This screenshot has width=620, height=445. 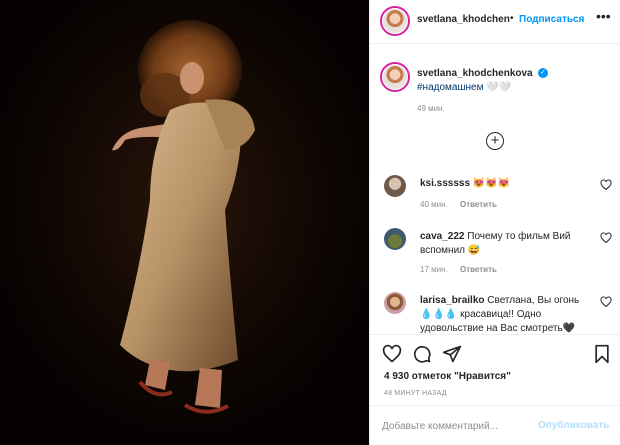 What do you see at coordinates (491, 183) in the screenshot?
I see `comment-text: 😻😻😻` at bounding box center [491, 183].